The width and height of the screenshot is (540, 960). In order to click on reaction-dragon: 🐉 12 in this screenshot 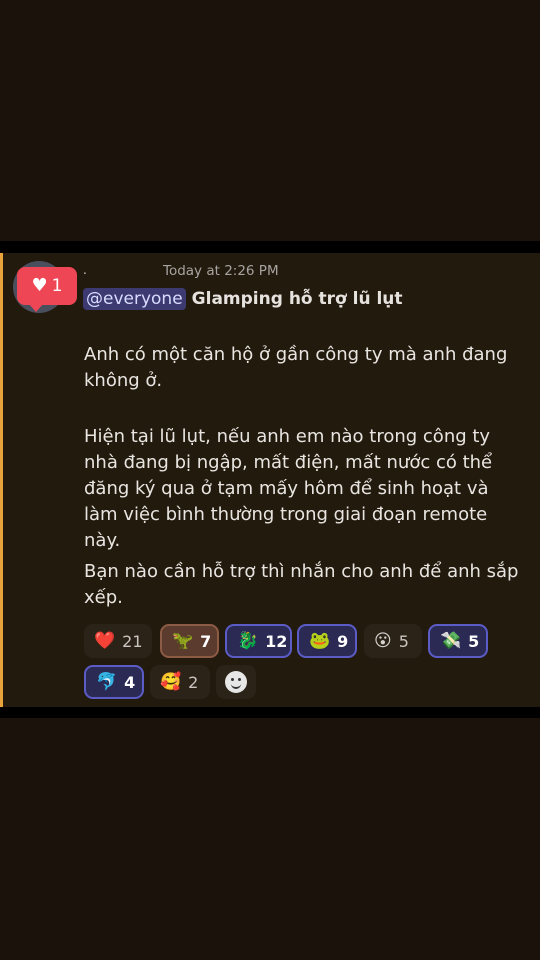, I will do `click(258, 641)`.